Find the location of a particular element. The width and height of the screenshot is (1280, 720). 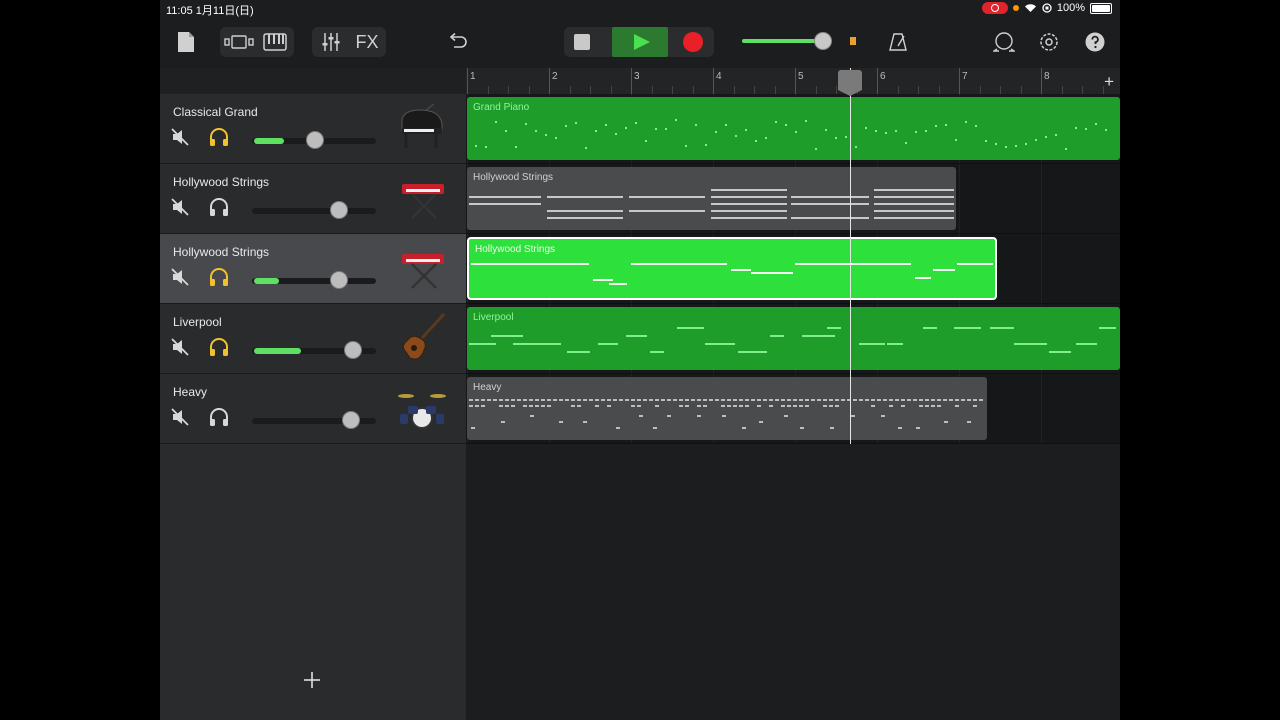

loop-icon is located at coordinates (1004, 42).